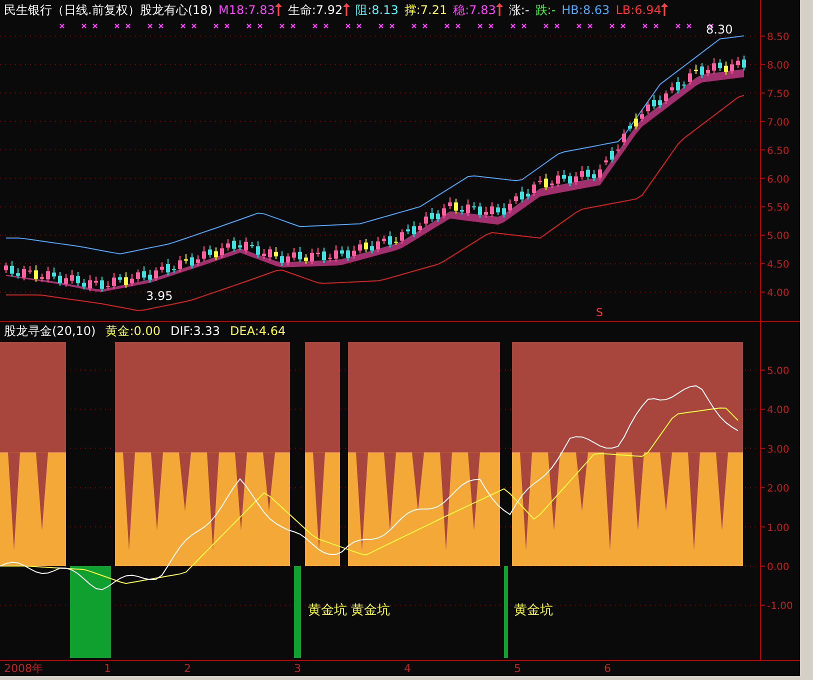 The height and width of the screenshot is (680, 813). What do you see at coordinates (297, 668) in the screenshot?
I see `date-label: 3` at bounding box center [297, 668].